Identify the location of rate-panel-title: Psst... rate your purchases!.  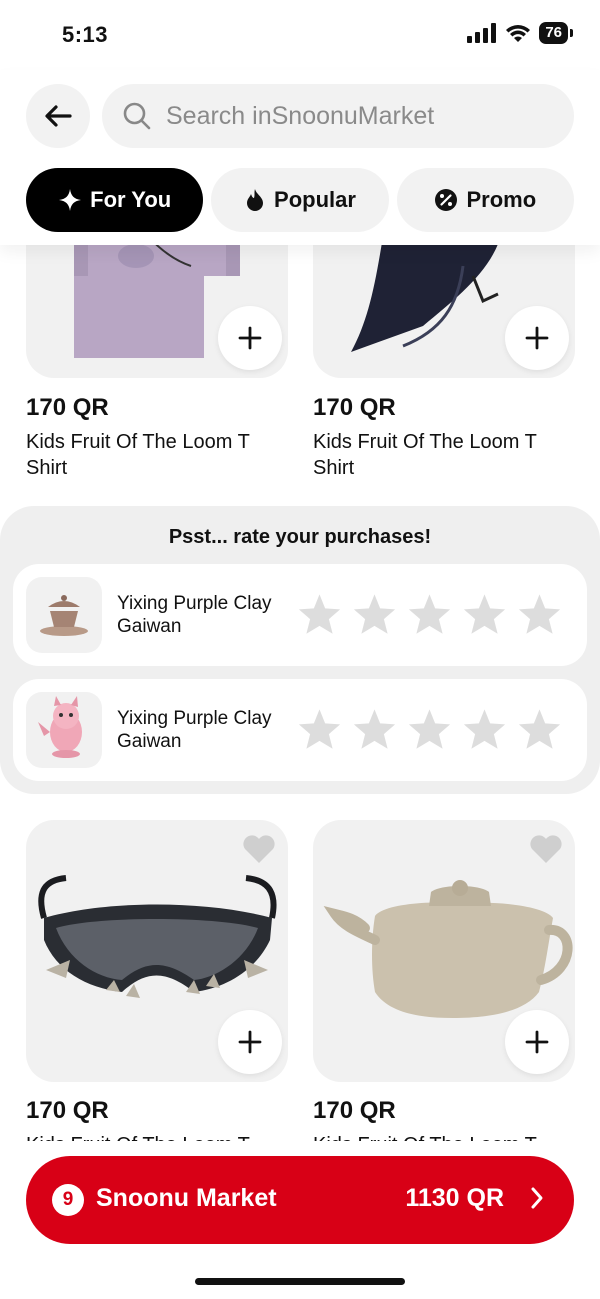
(300, 537).